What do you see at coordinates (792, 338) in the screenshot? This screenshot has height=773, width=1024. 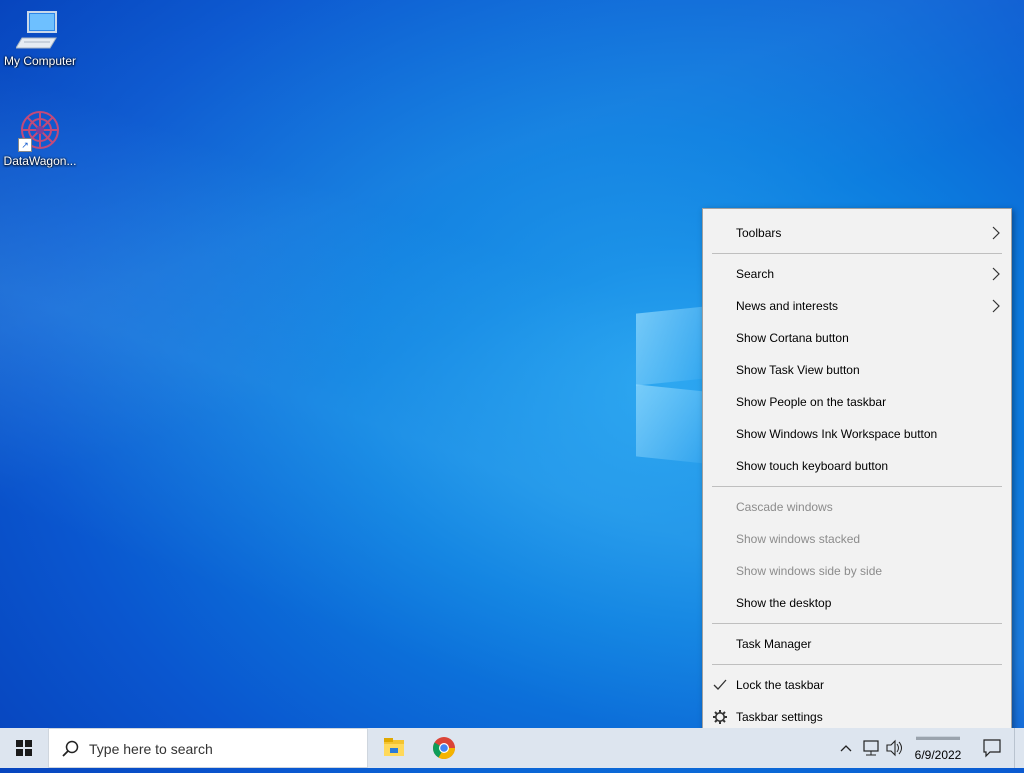 I see `menu-item-label: Show Cortana button` at bounding box center [792, 338].